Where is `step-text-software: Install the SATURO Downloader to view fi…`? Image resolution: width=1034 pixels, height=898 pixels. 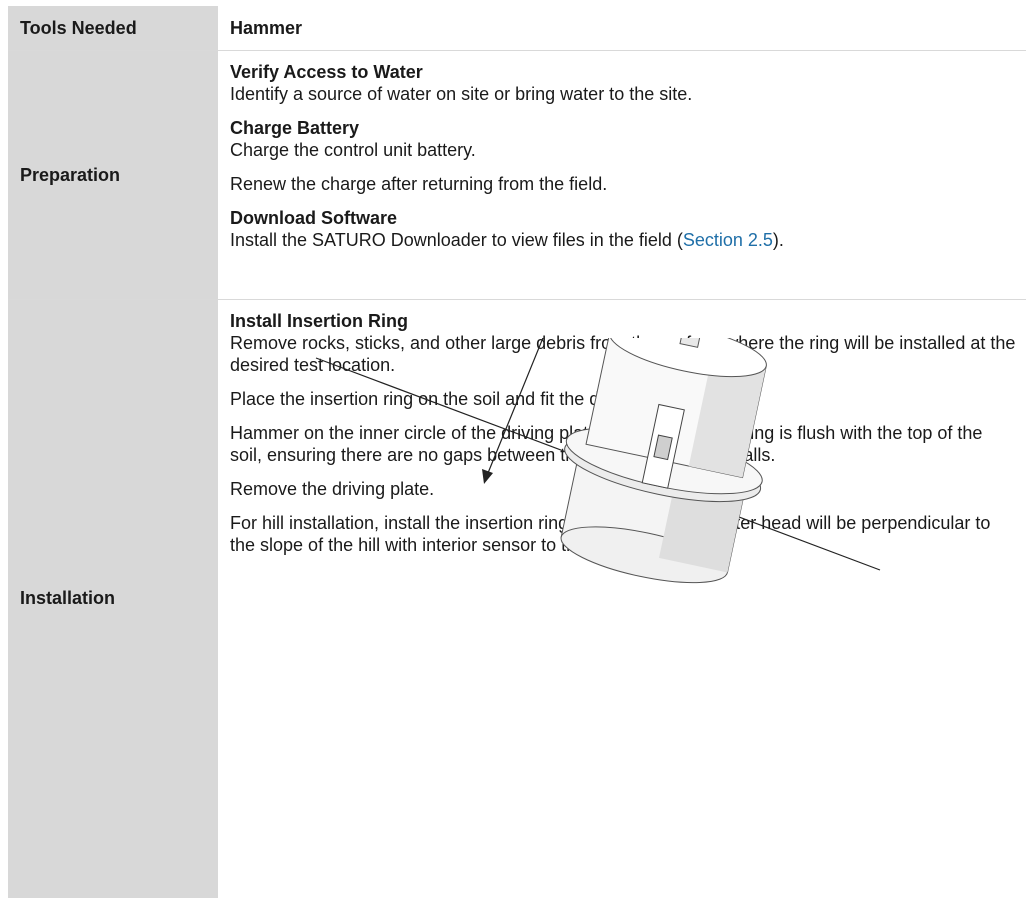
step-text-software: Install the SATURO Downloader to view fi… is located at coordinates (623, 240).